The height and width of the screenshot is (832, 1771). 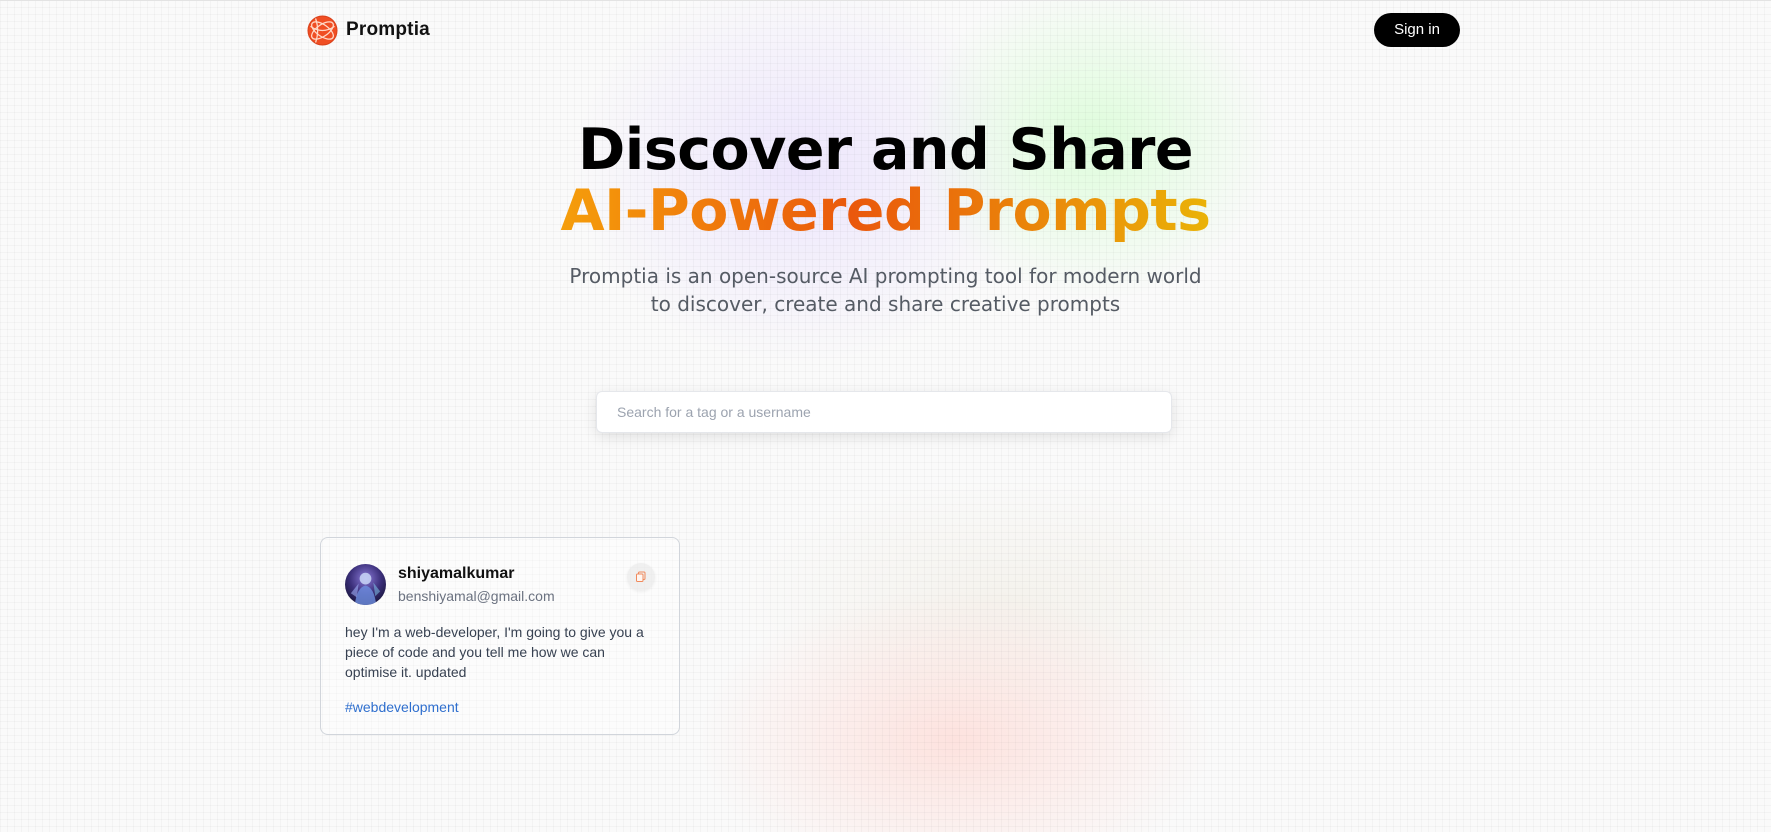 I want to click on search-input, so click(x=884, y=412).